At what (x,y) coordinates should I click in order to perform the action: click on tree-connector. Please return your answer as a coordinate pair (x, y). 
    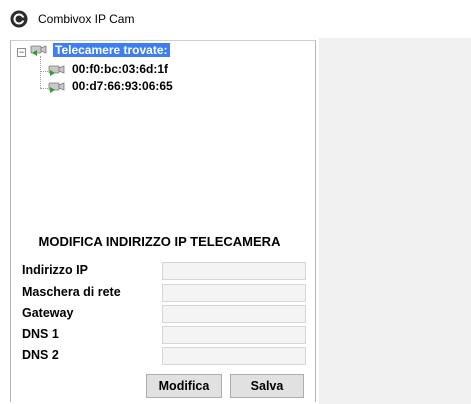
    Looking at the image, I should click on (40, 72).